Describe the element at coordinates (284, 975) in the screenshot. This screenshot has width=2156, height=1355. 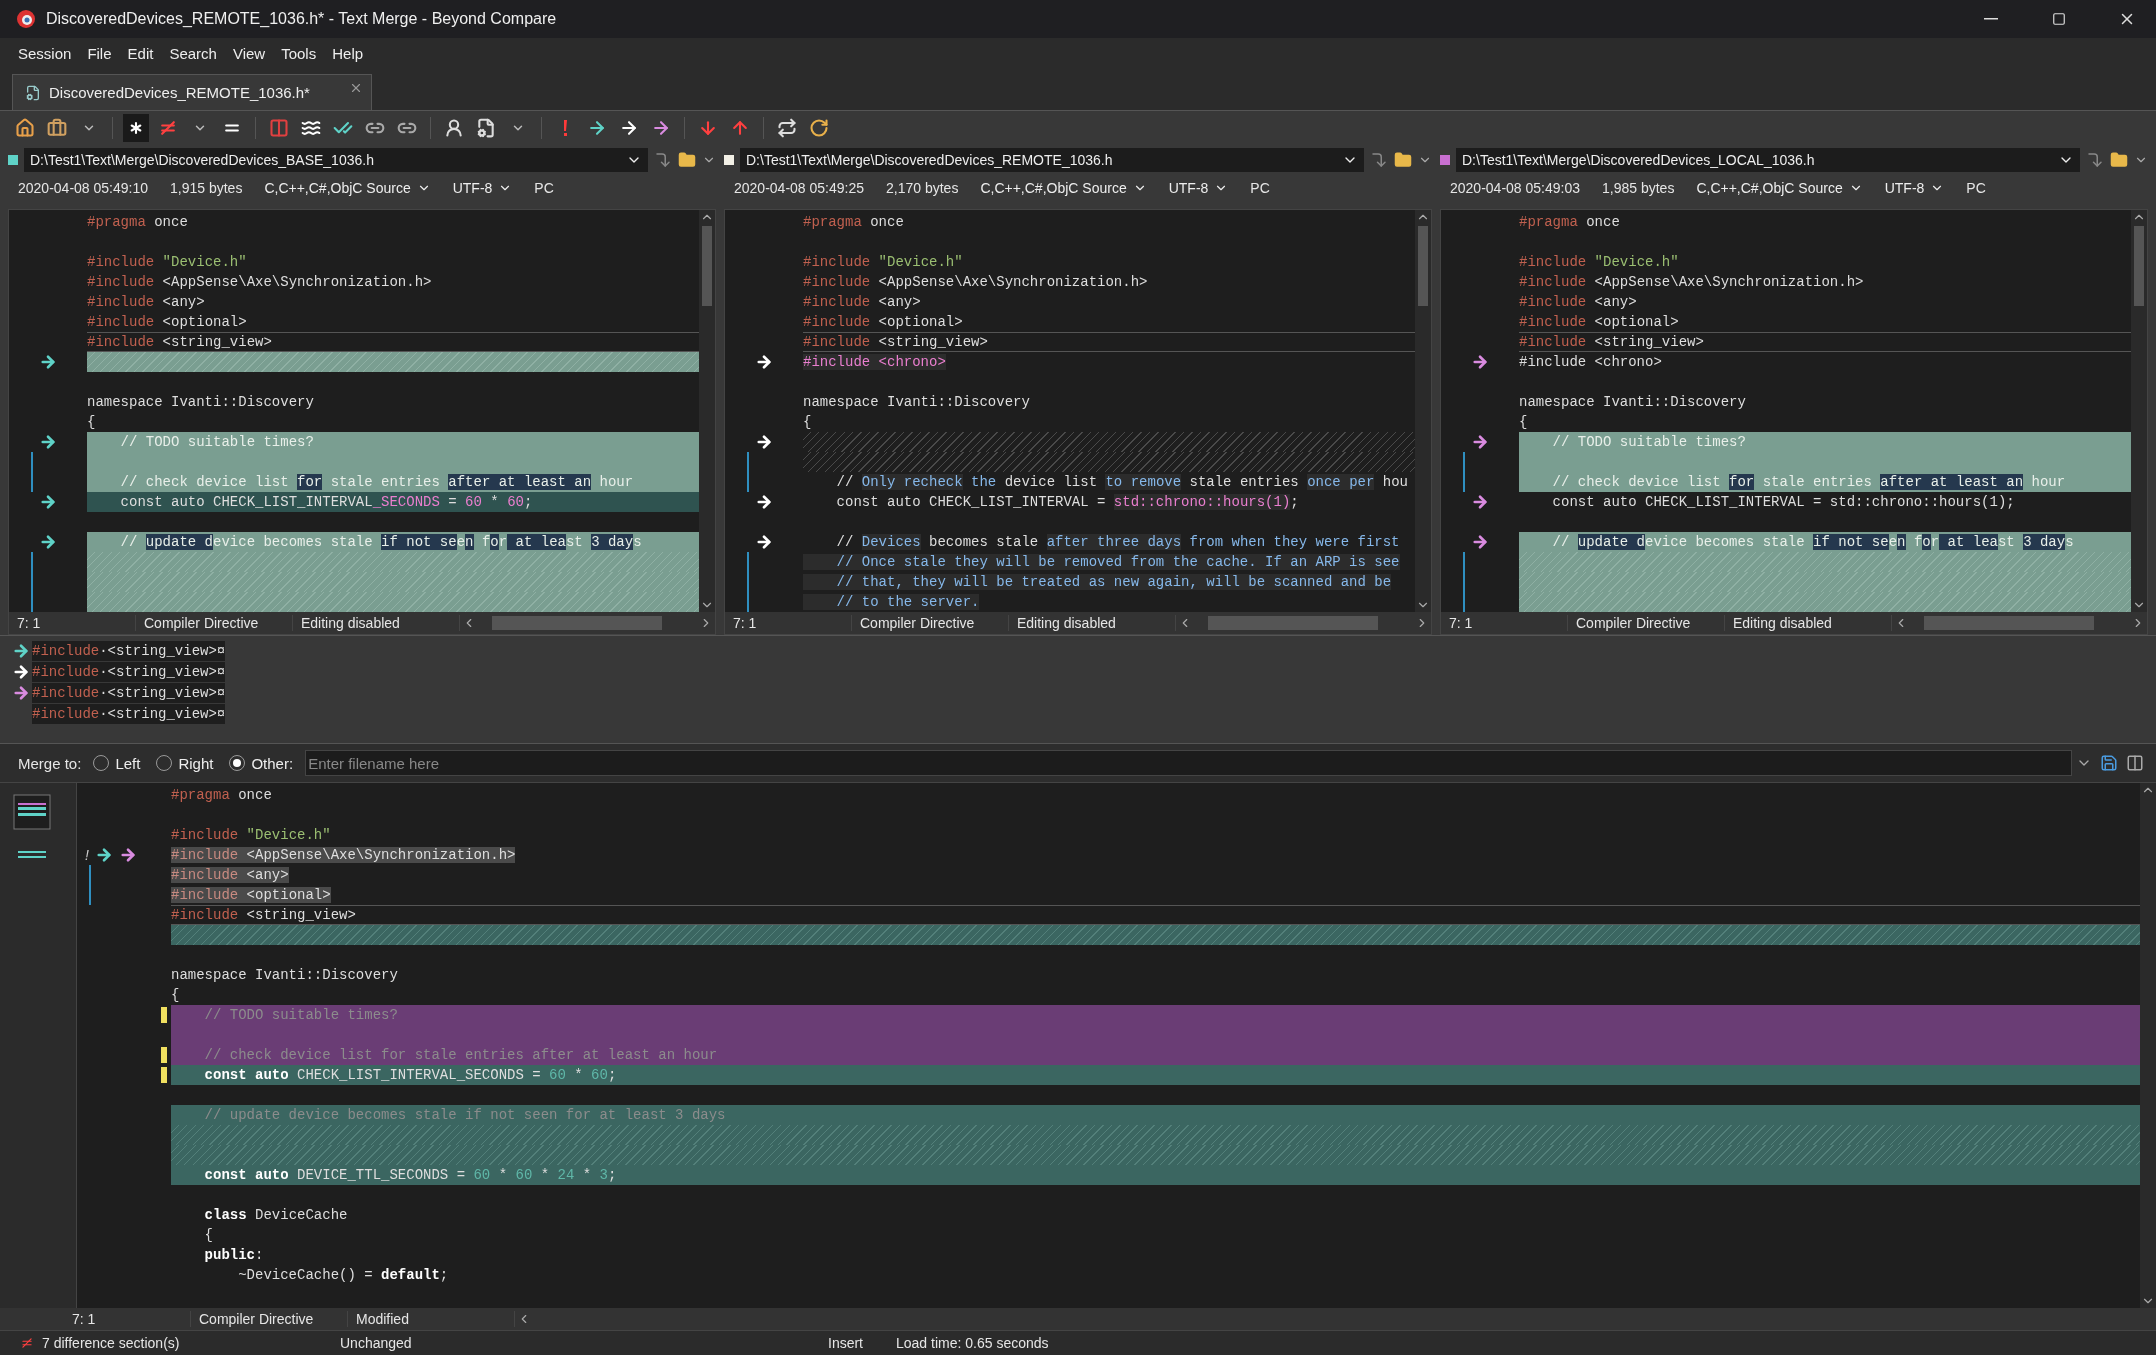
I see `code-line: namespace Ivanti::Discovery` at that location.